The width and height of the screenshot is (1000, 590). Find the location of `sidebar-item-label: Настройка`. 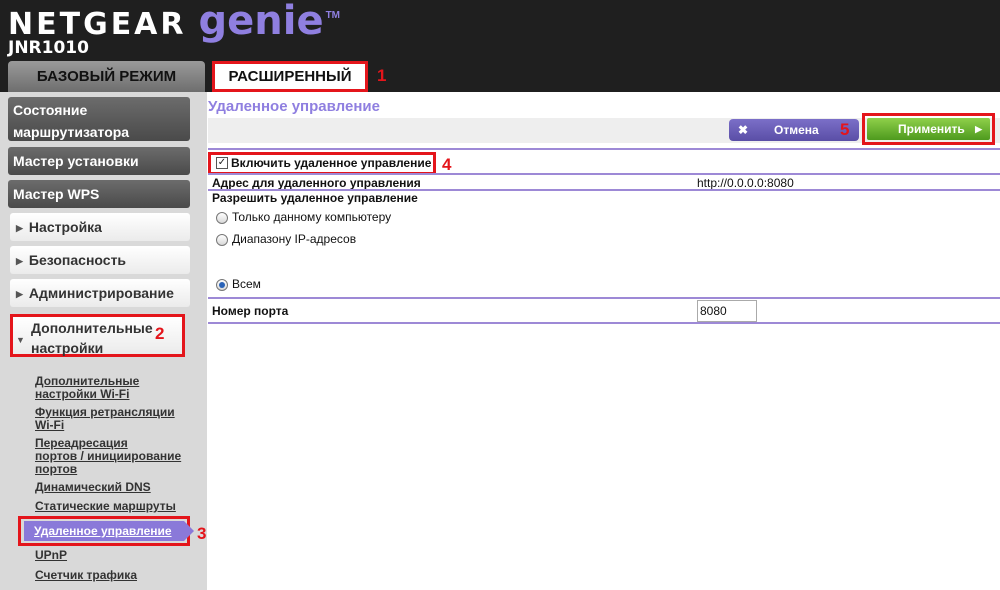

sidebar-item-label: Настройка is located at coordinates (65, 227).